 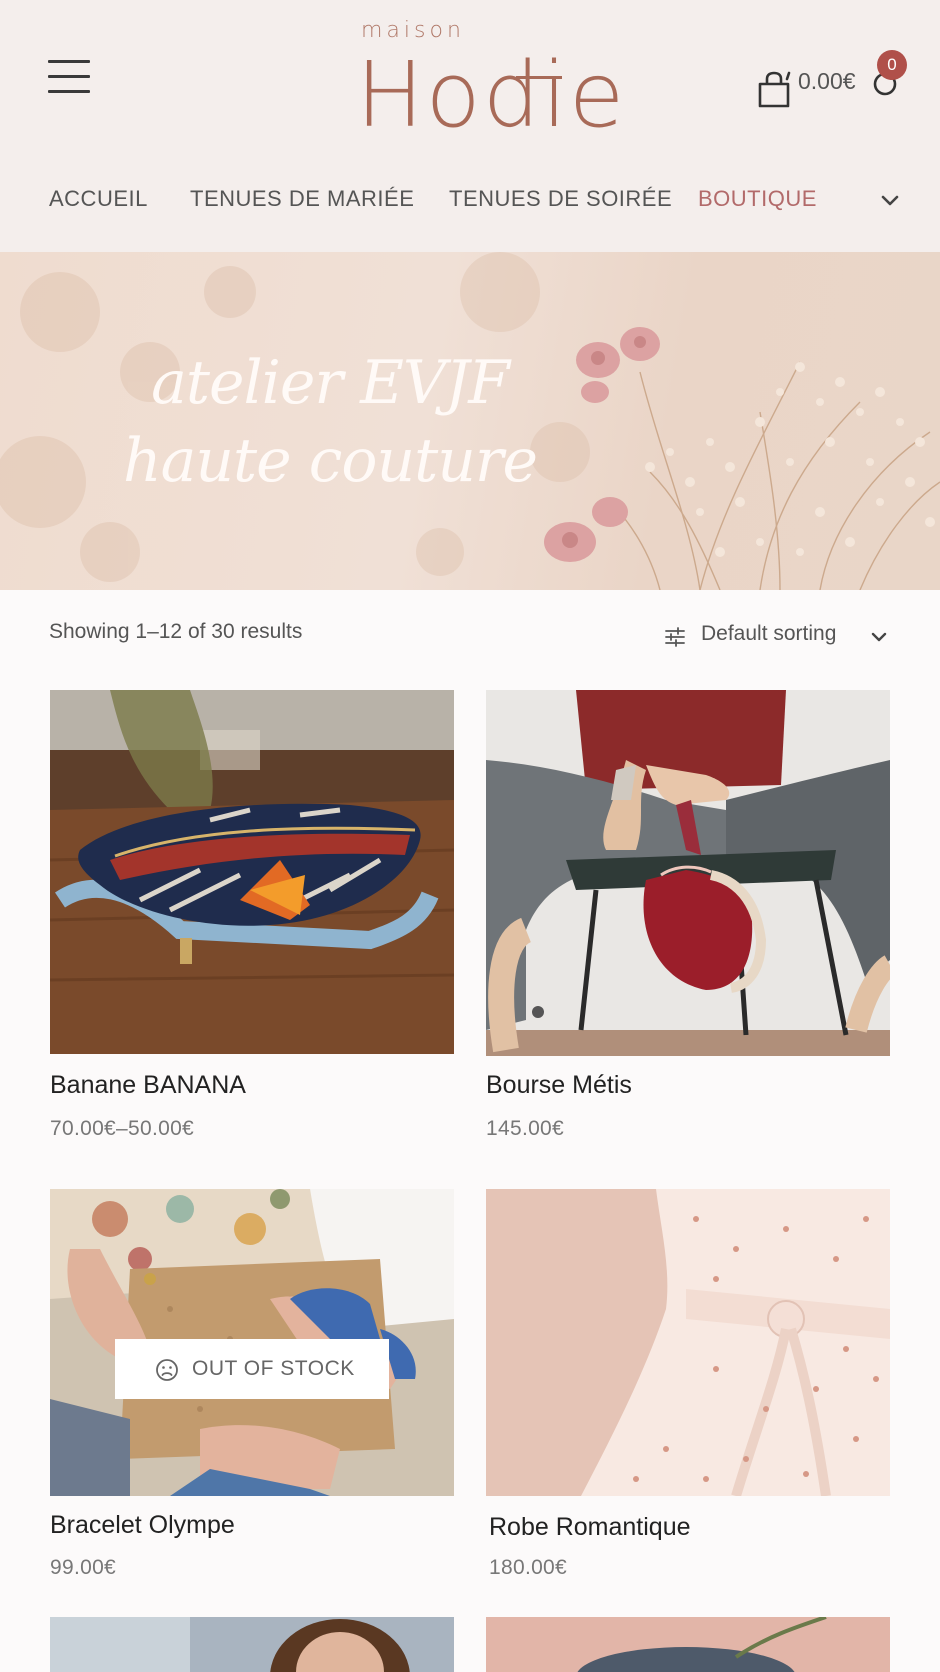 I want to click on shopping-bag-icon, so click(x=776, y=90).